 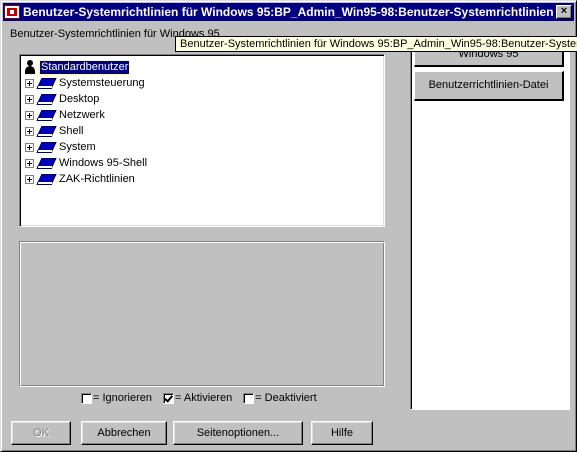 I want to click on legend-activate-label: = Aktivieren, so click(x=204, y=398).